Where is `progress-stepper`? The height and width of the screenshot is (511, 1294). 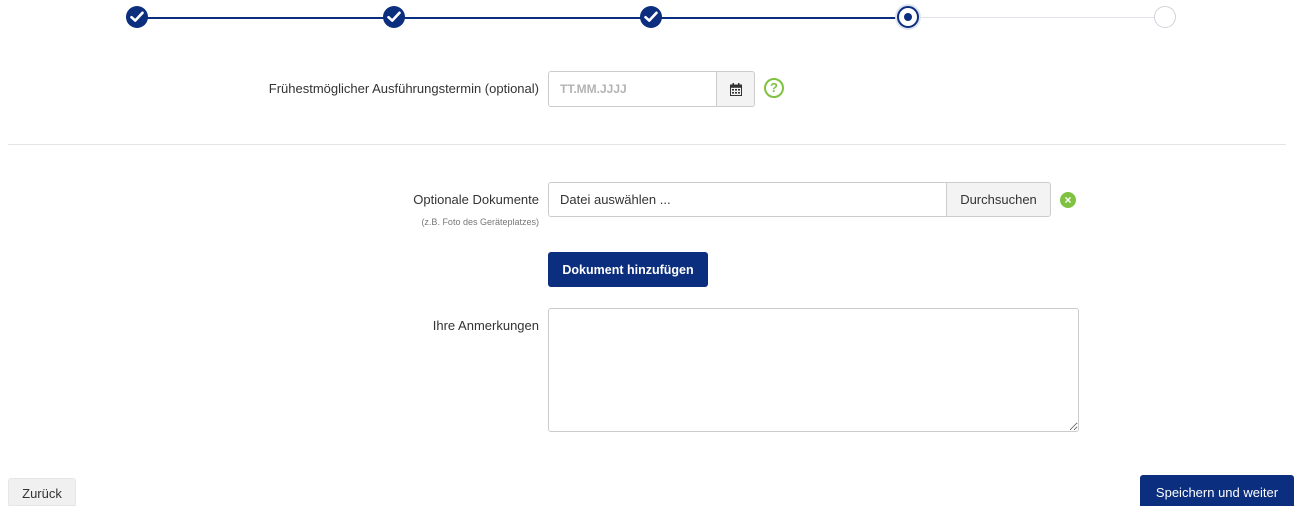 progress-stepper is located at coordinates (647, 20).